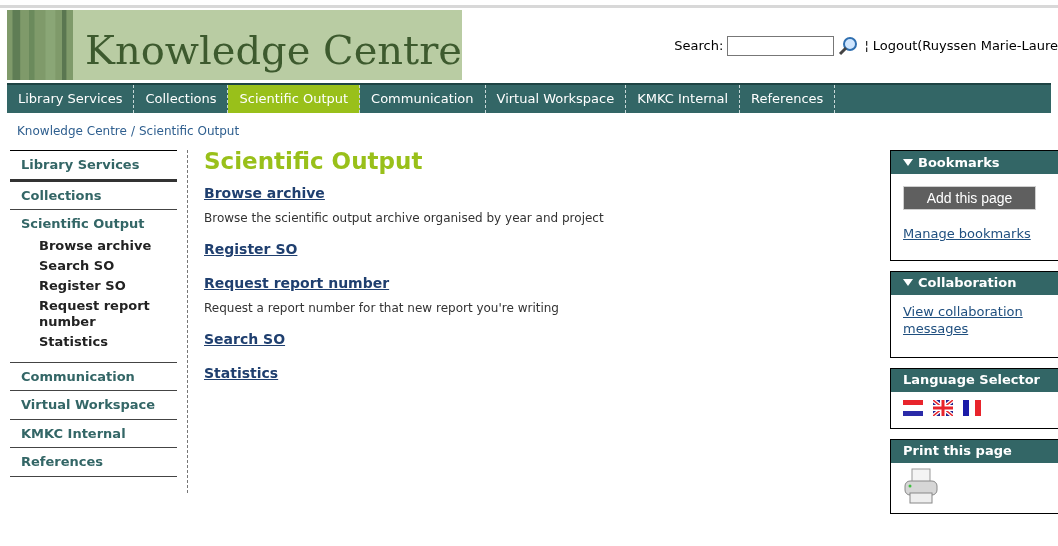  I want to click on manage-bookmarks-link: Manage bookmarks, so click(967, 234).